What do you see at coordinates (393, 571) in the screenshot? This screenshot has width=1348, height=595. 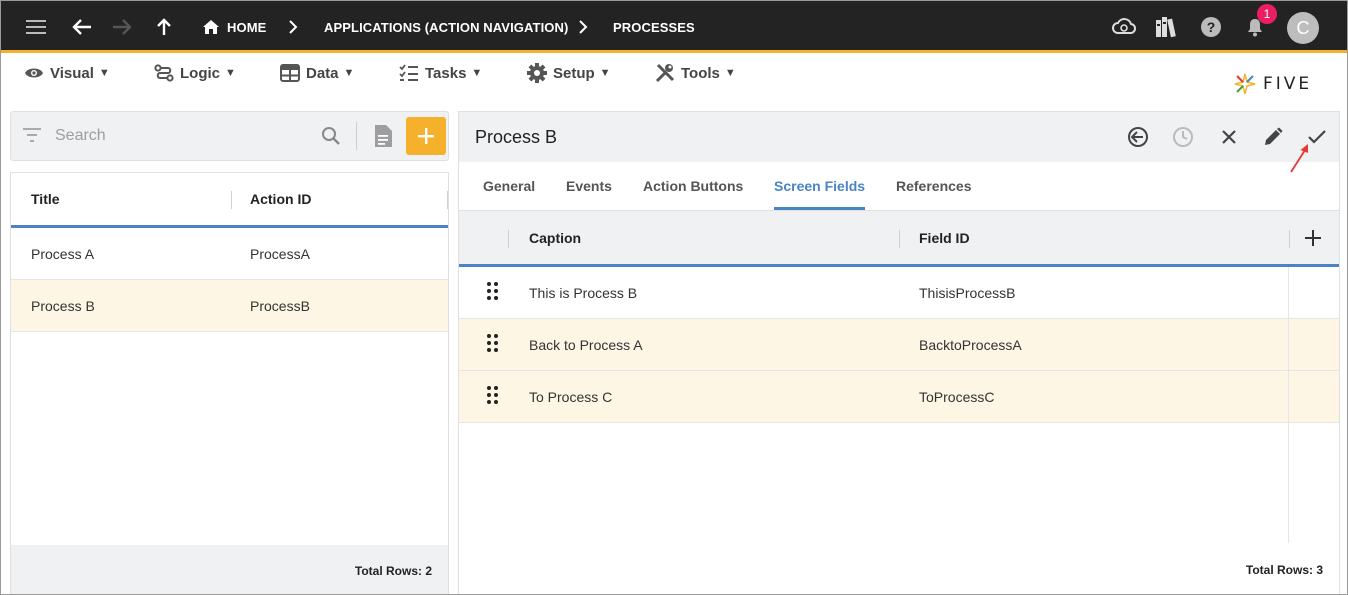 I see `total-rows: Total Rows: 2` at bounding box center [393, 571].